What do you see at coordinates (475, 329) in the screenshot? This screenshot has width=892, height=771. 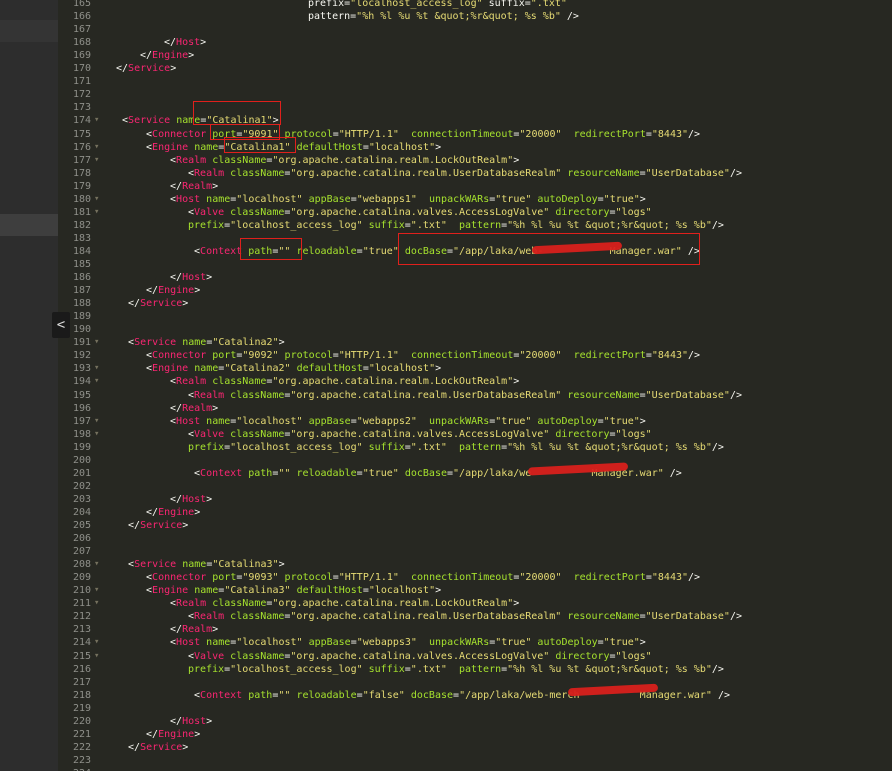 I see `code-line: 190` at bounding box center [475, 329].